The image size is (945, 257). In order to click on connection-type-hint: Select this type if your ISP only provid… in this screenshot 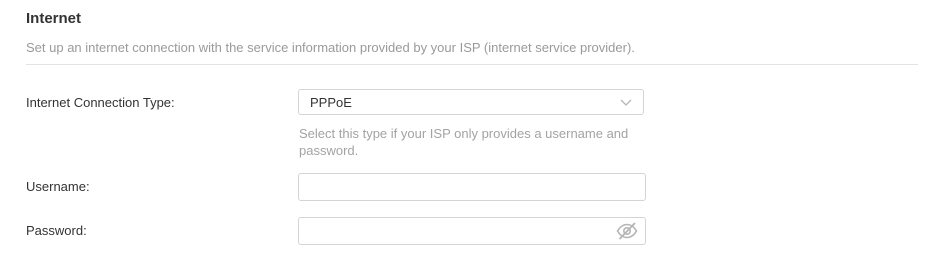, I will do `click(464, 142)`.